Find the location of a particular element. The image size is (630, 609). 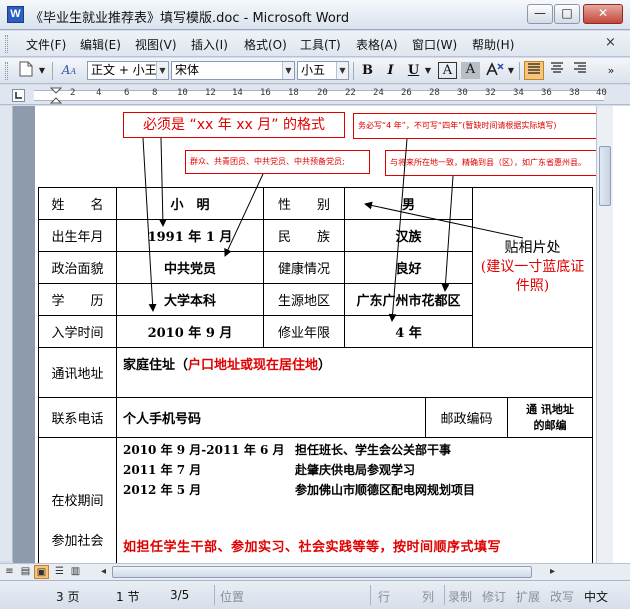

outline-view-icon: ☰ is located at coordinates (59, 572).